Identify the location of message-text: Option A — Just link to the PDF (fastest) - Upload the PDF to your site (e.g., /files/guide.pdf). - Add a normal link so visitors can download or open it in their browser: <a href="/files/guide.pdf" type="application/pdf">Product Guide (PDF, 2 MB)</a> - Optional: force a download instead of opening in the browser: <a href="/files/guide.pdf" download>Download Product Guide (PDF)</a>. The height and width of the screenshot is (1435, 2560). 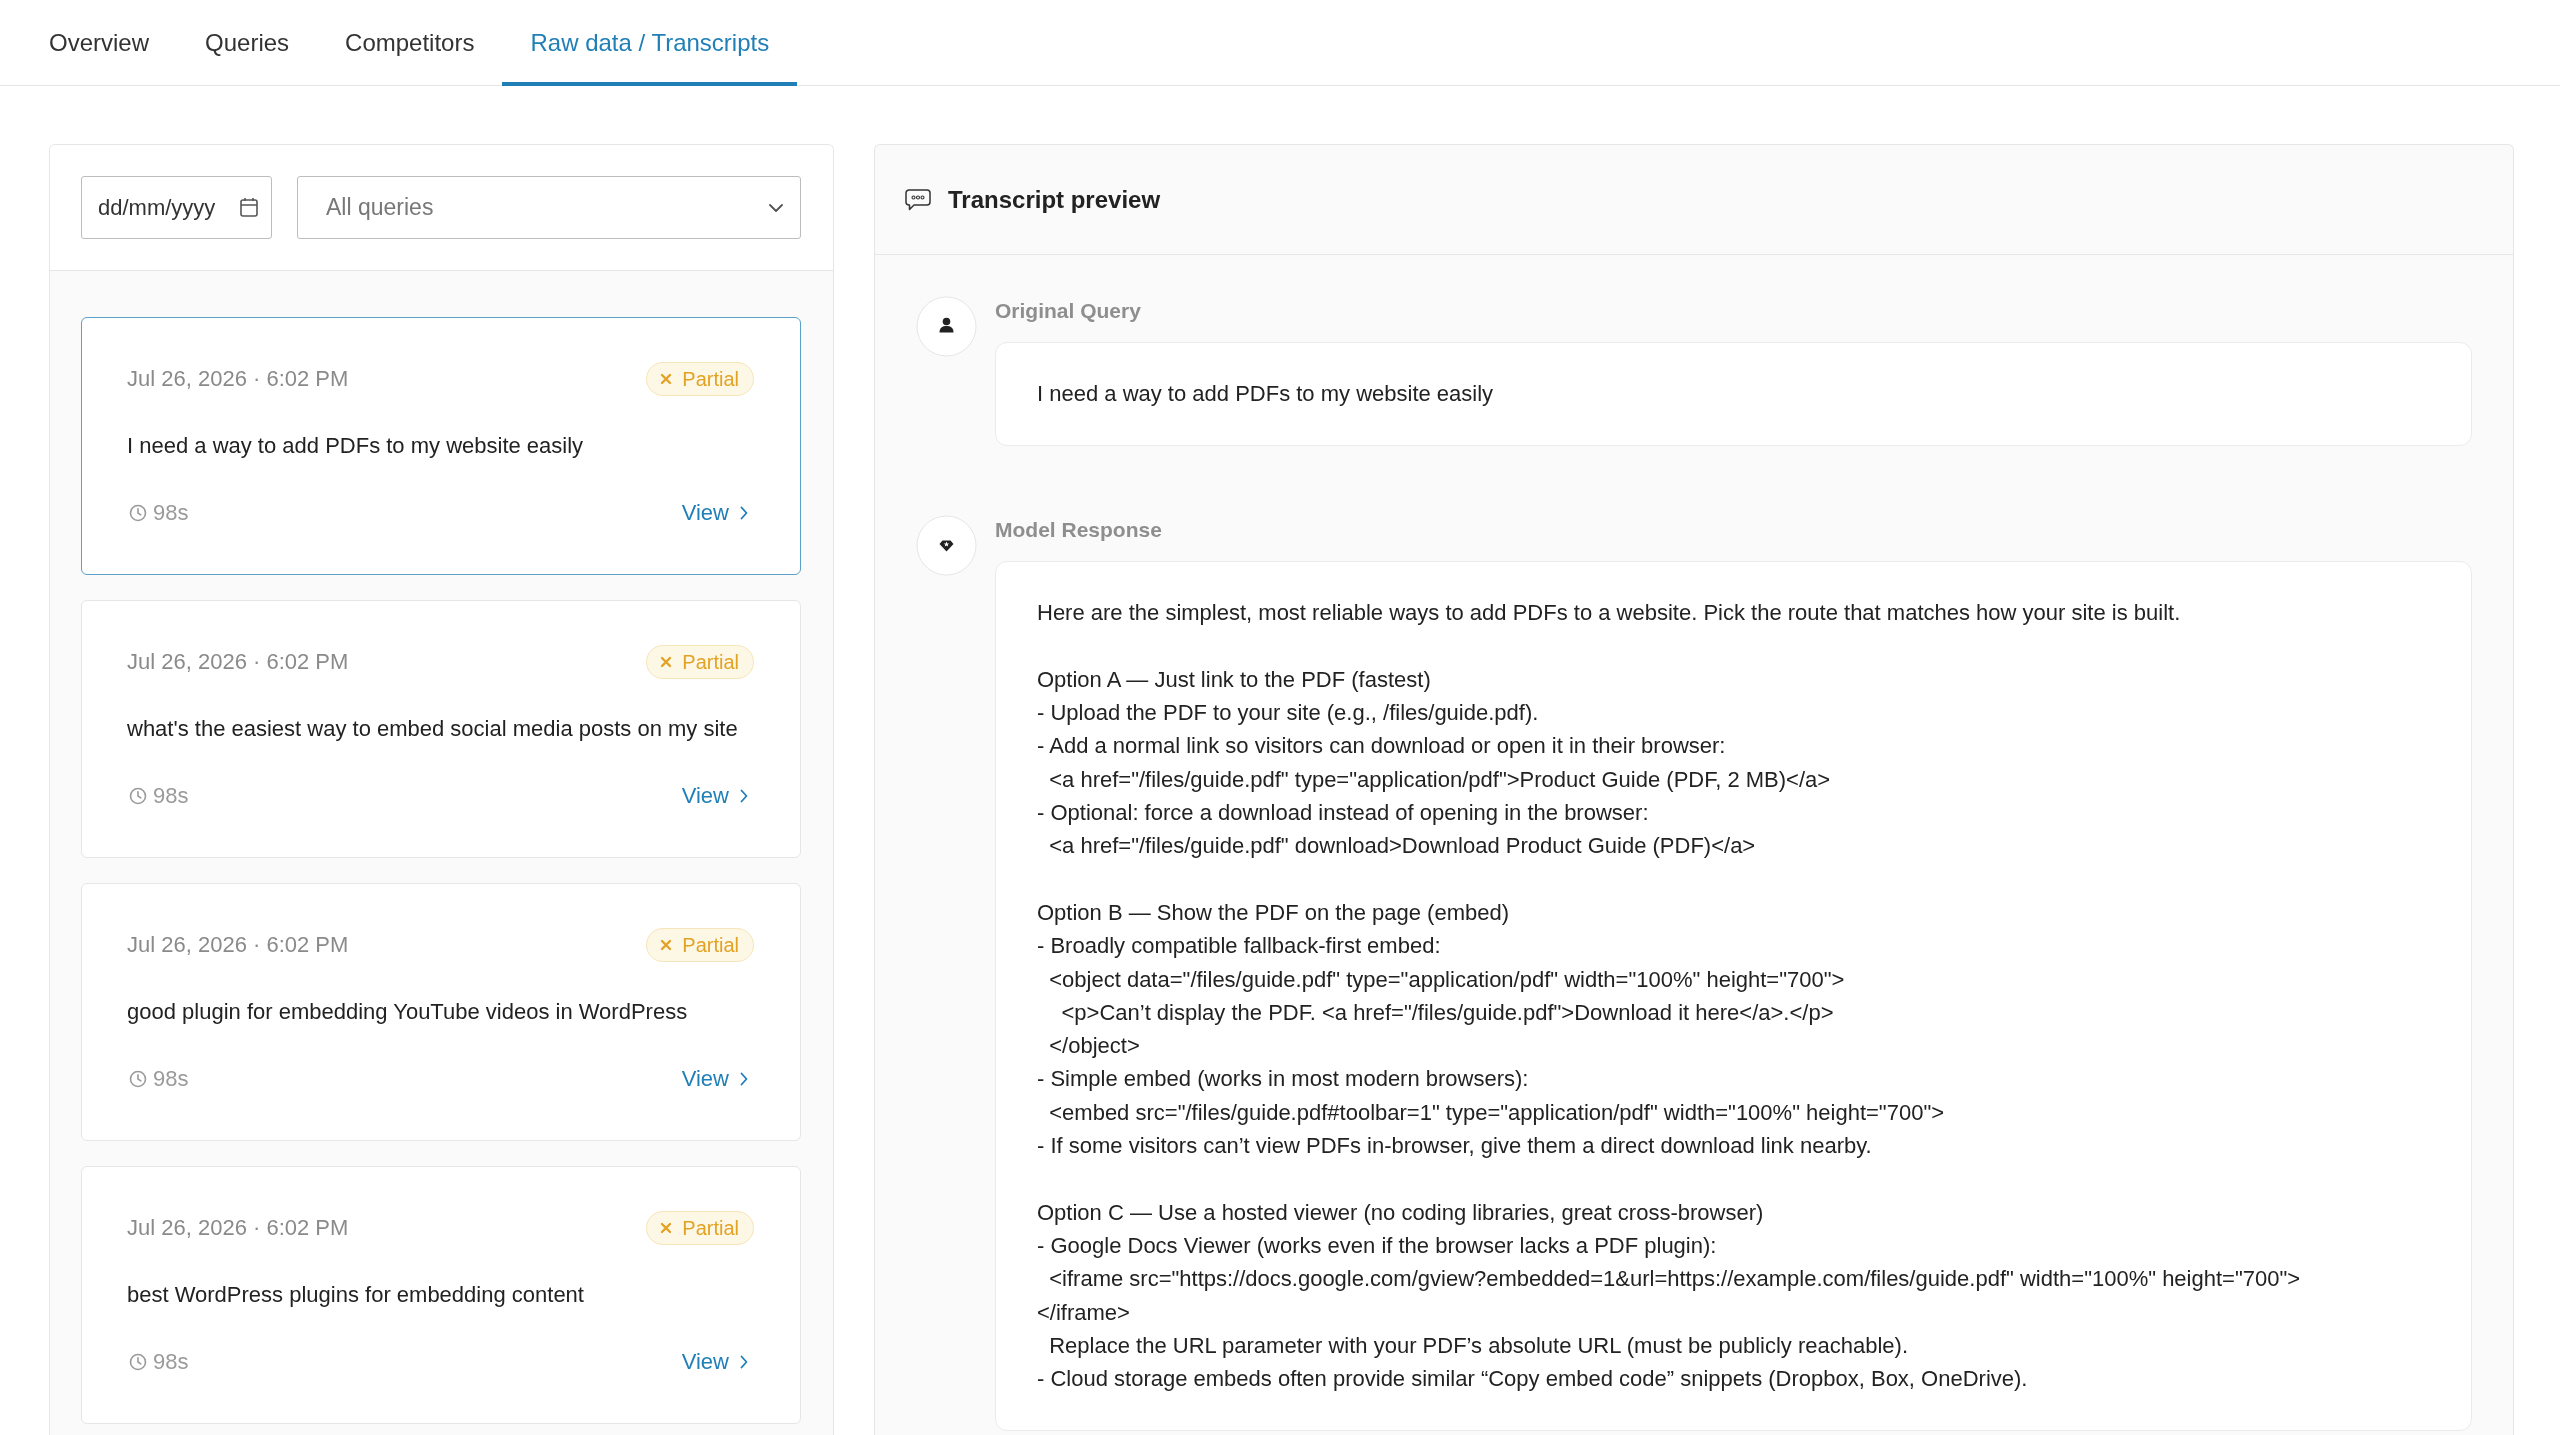
(1434, 763).